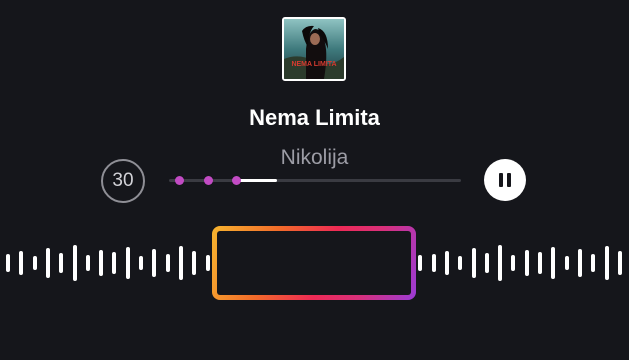 The image size is (629, 360). I want to click on progress-played, so click(257, 180).